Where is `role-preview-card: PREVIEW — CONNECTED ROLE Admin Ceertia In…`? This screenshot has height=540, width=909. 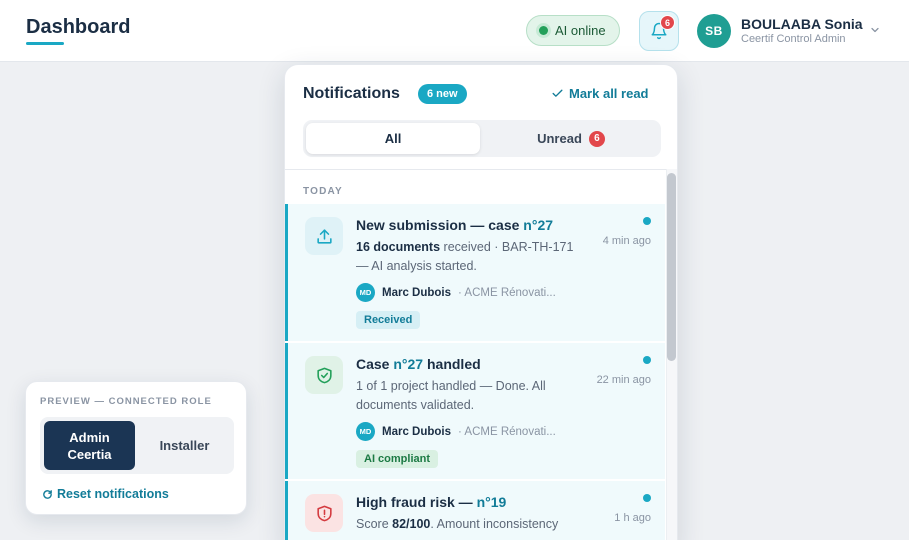
role-preview-card: PREVIEW — CONNECTED ROLE Admin Ceertia In… is located at coordinates (136, 448).